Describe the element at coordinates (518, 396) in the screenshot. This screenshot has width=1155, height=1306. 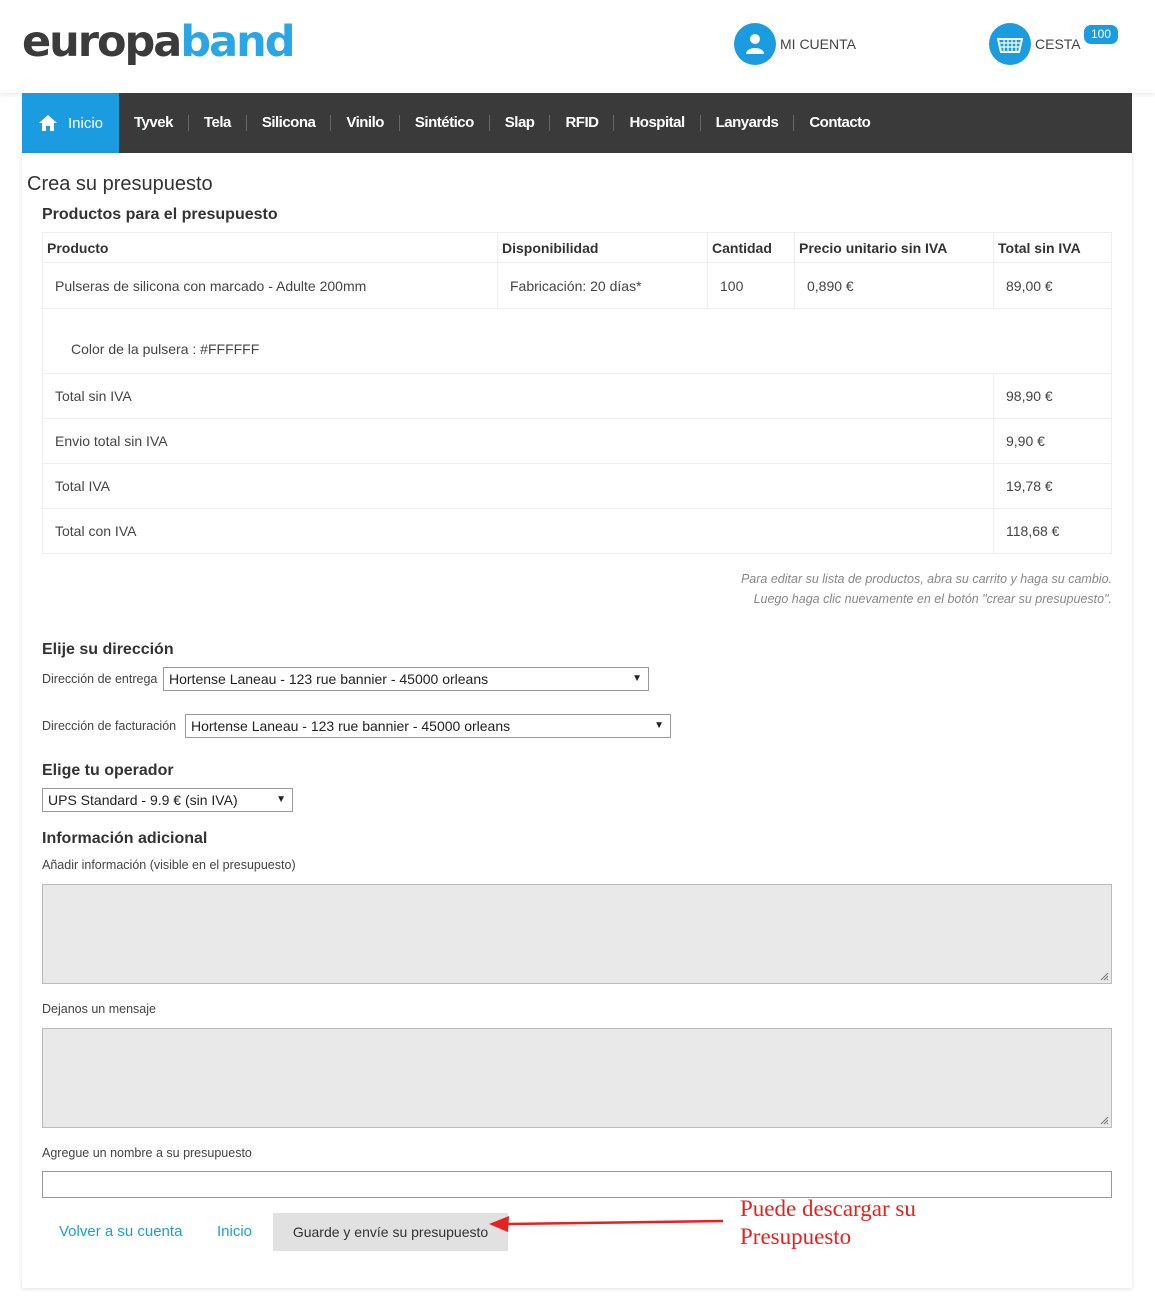
I see `total-label: Total sin IVA` at that location.